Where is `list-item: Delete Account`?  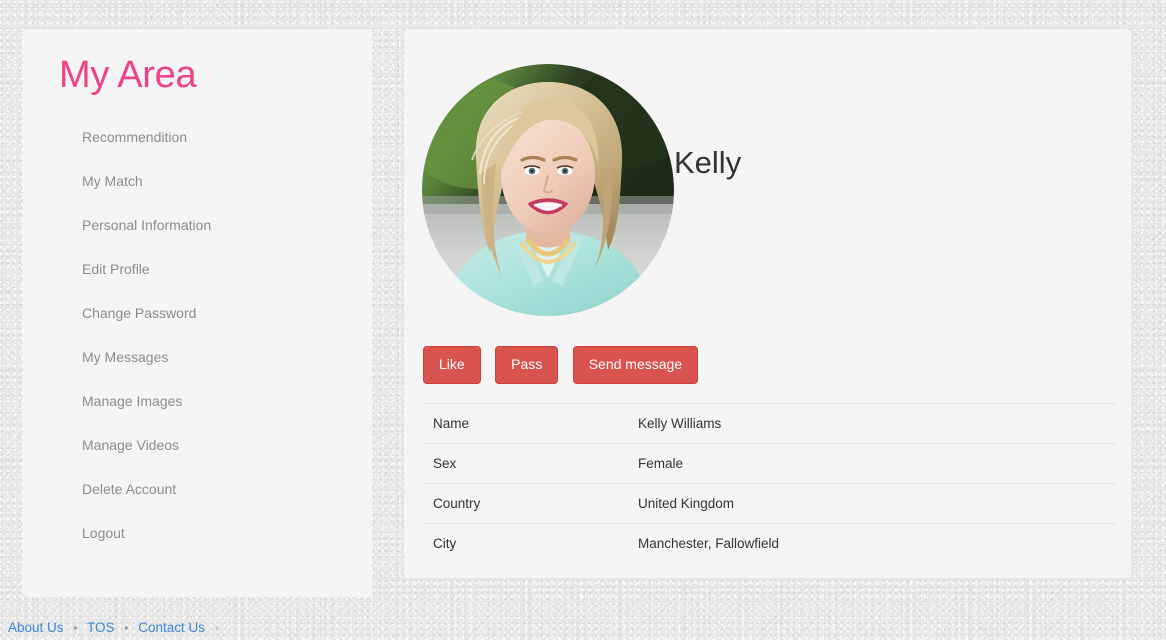 list-item: Delete Account is located at coordinates (197, 489).